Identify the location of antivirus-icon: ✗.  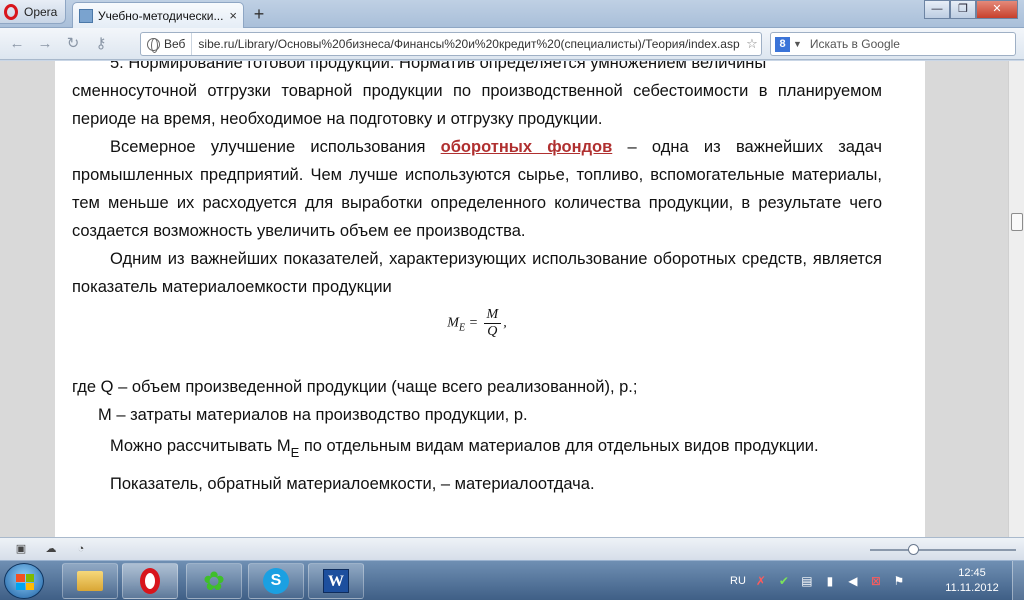
(761, 581).